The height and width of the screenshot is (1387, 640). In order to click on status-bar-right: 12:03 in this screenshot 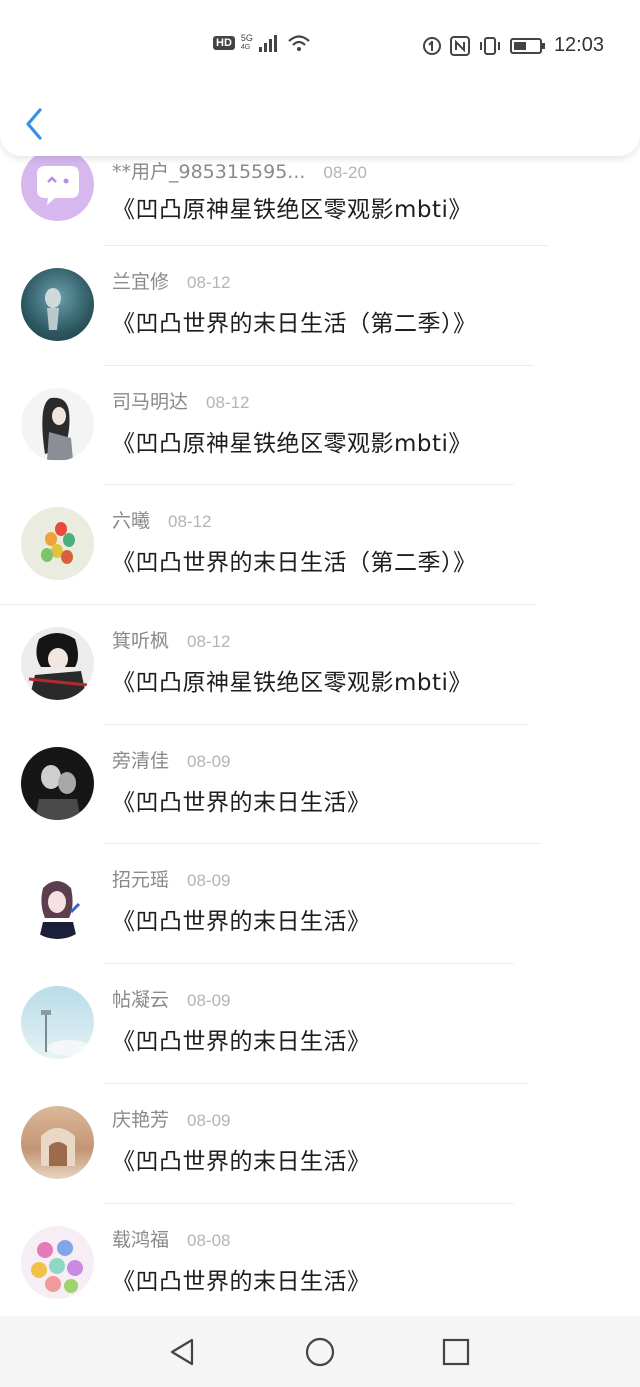, I will do `click(513, 45)`.